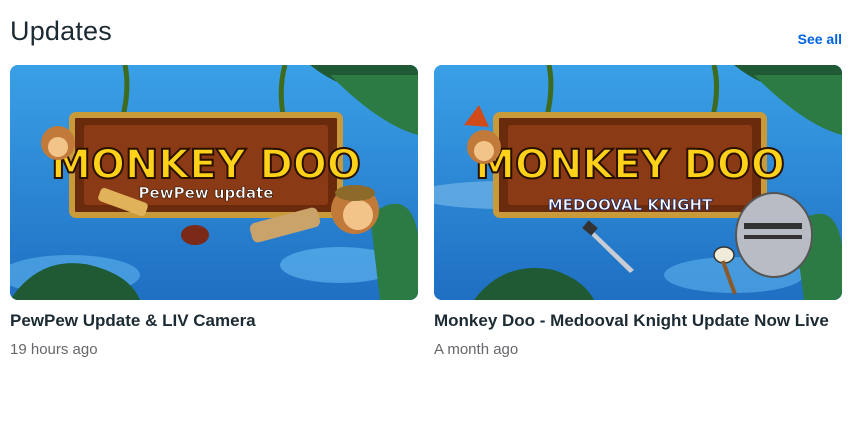 The image size is (860, 424). What do you see at coordinates (206, 193) in the screenshot?
I see `sign-subtitle: PewPew update` at bounding box center [206, 193].